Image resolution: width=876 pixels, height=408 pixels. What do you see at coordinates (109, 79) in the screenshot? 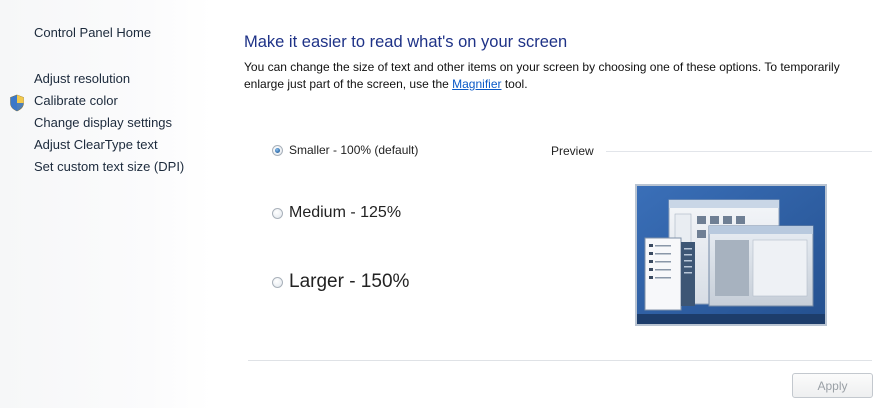
I see `sidebar-item-adjust-resolution: Adjust resolution` at bounding box center [109, 79].